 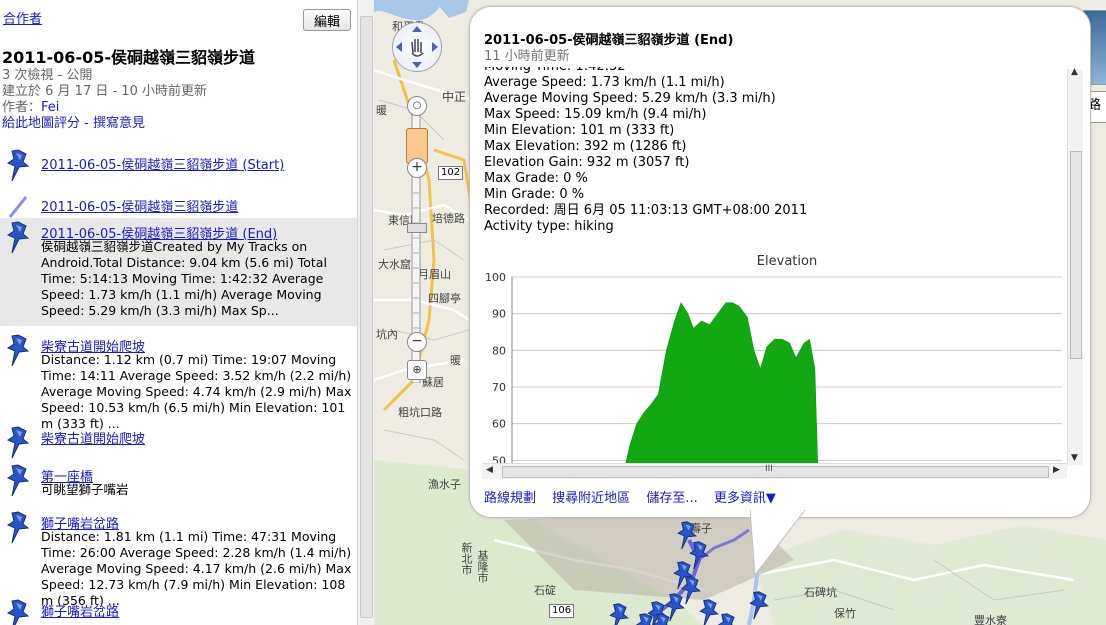 I want to click on map-label: 石碇, so click(x=545, y=590).